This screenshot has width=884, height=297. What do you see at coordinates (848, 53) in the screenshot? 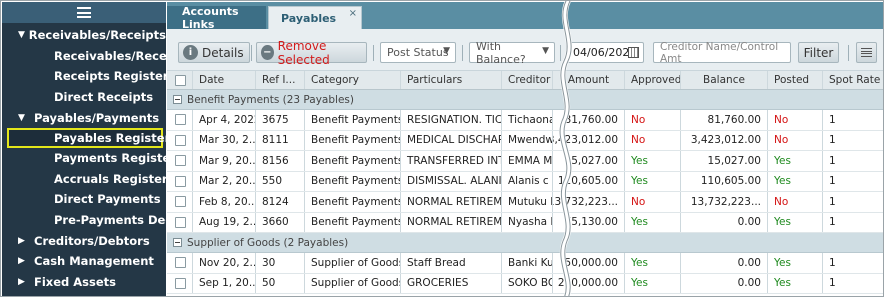
I see `toolbar-divider` at bounding box center [848, 53].